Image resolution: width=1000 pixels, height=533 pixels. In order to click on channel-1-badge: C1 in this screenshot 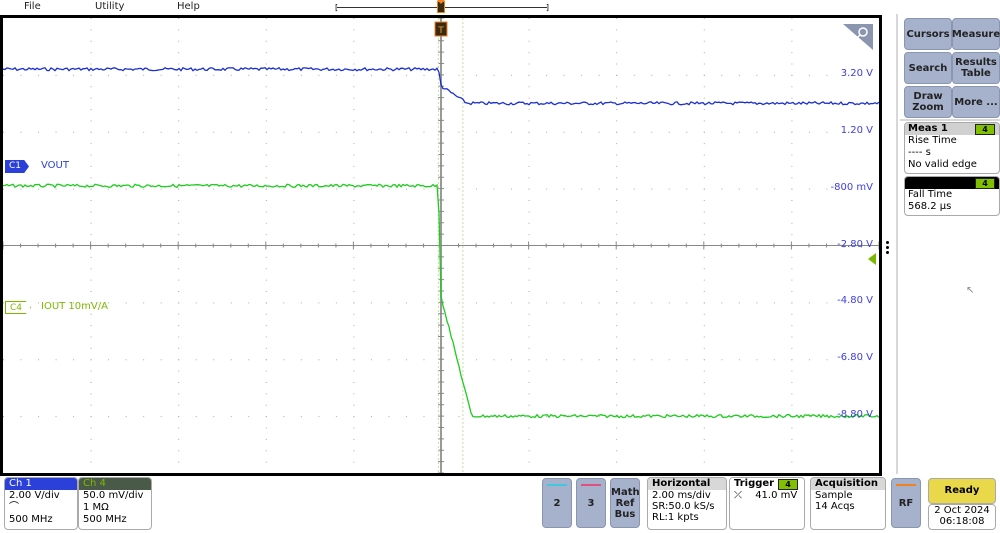, I will do `click(17, 166)`.